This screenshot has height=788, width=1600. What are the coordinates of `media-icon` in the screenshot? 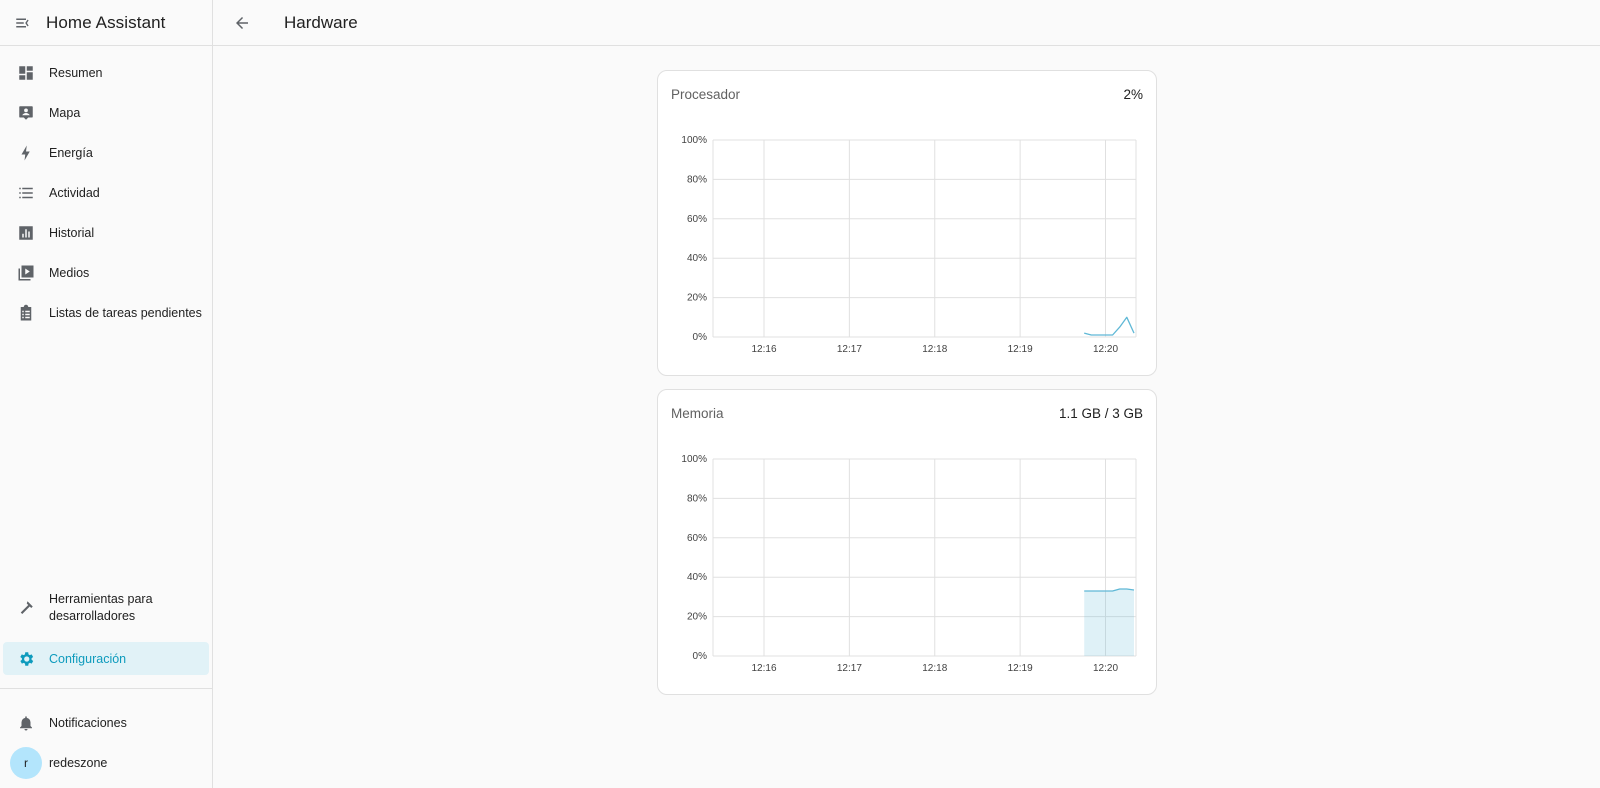 It's located at (26, 273).